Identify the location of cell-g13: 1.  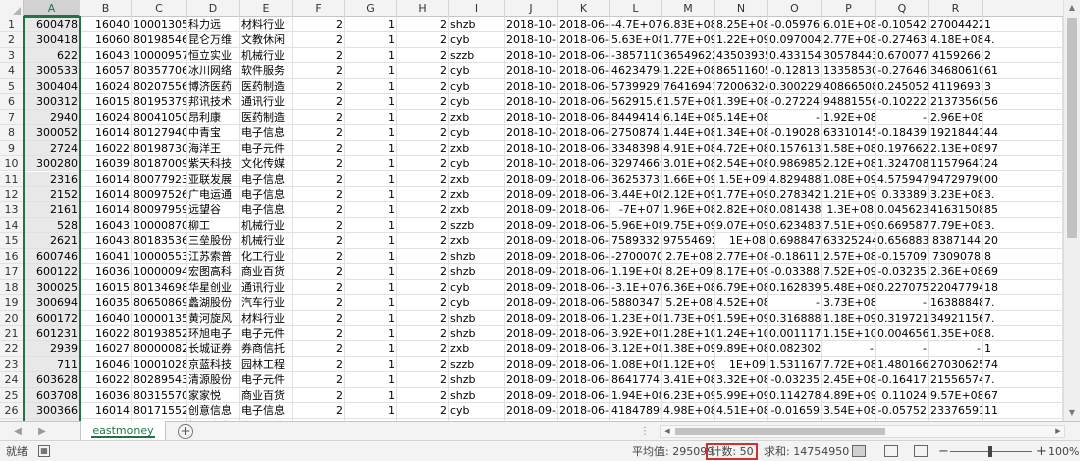
(371, 210).